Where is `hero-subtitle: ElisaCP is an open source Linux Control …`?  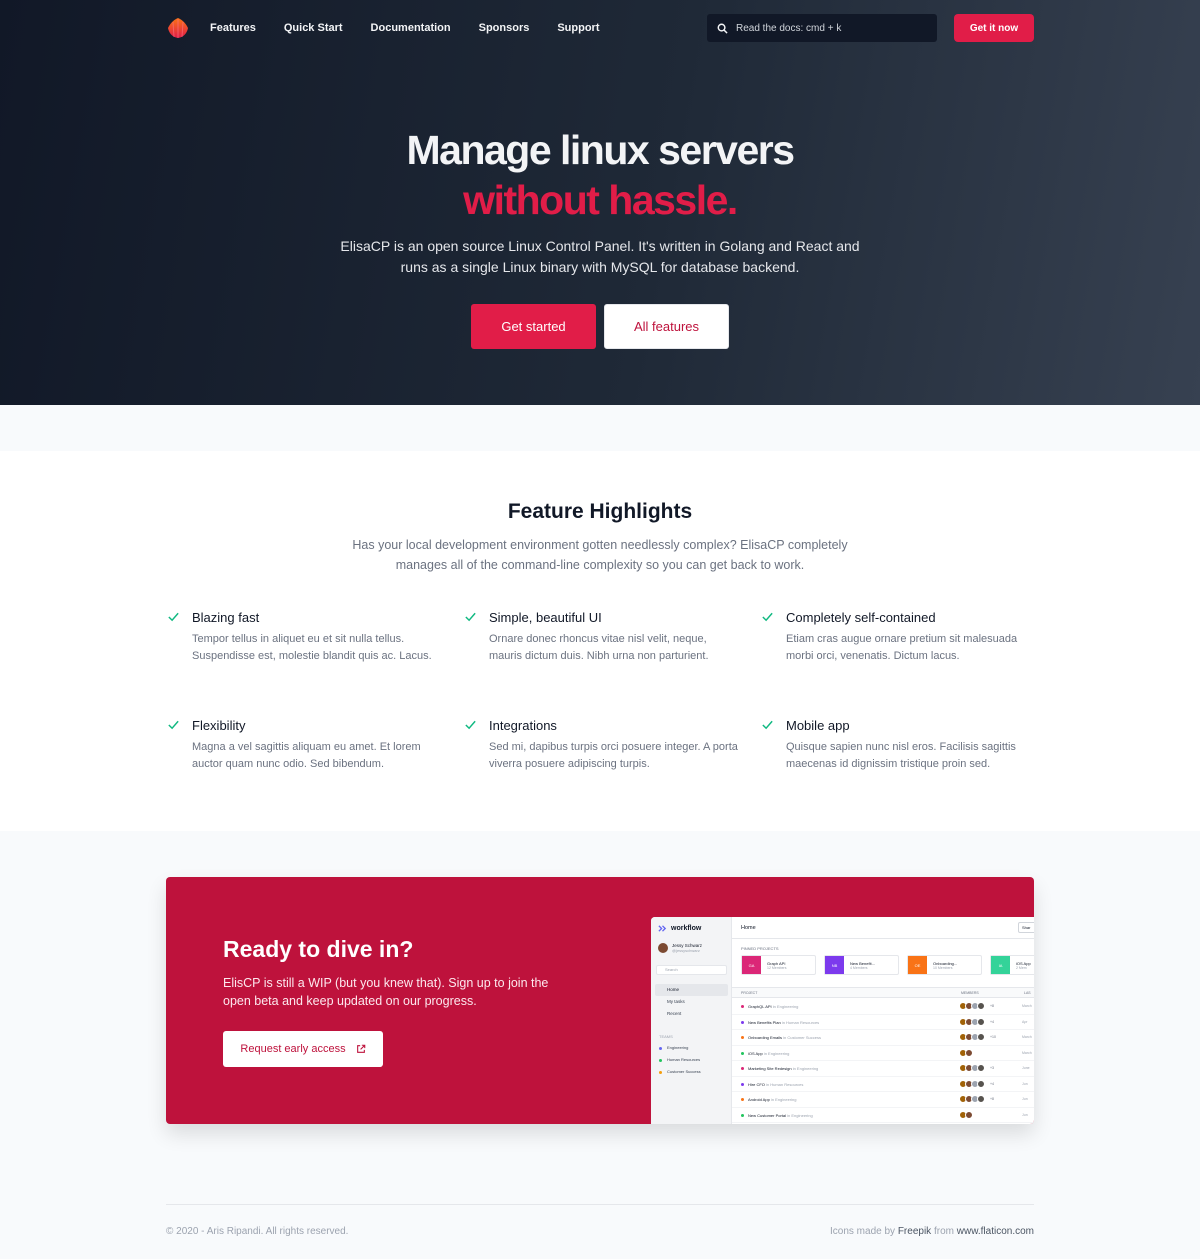
hero-subtitle: ElisaCP is an open source Linux Control … is located at coordinates (600, 256).